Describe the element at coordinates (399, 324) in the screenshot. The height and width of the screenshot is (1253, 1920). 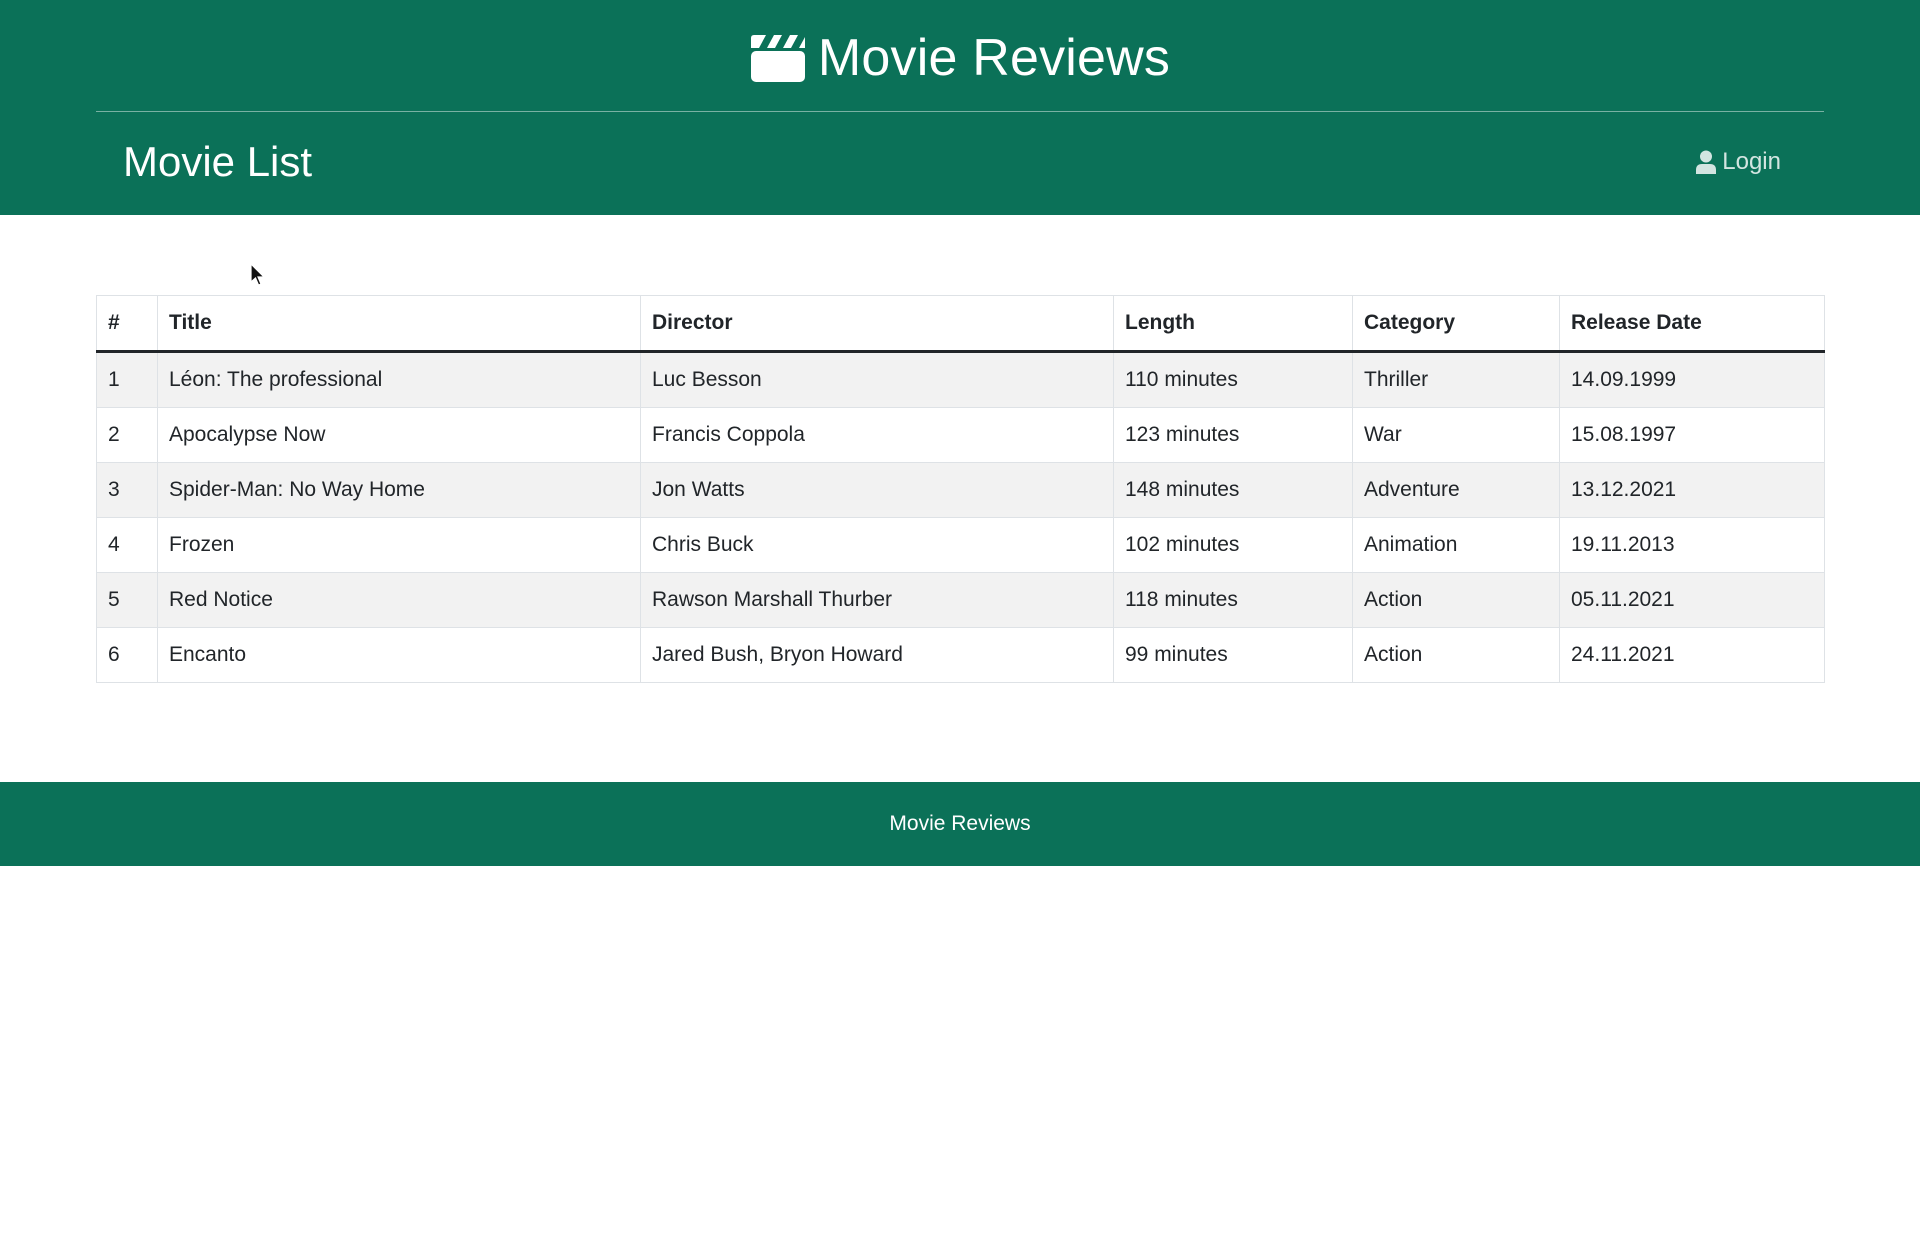
I see `column-header-title: Title` at that location.